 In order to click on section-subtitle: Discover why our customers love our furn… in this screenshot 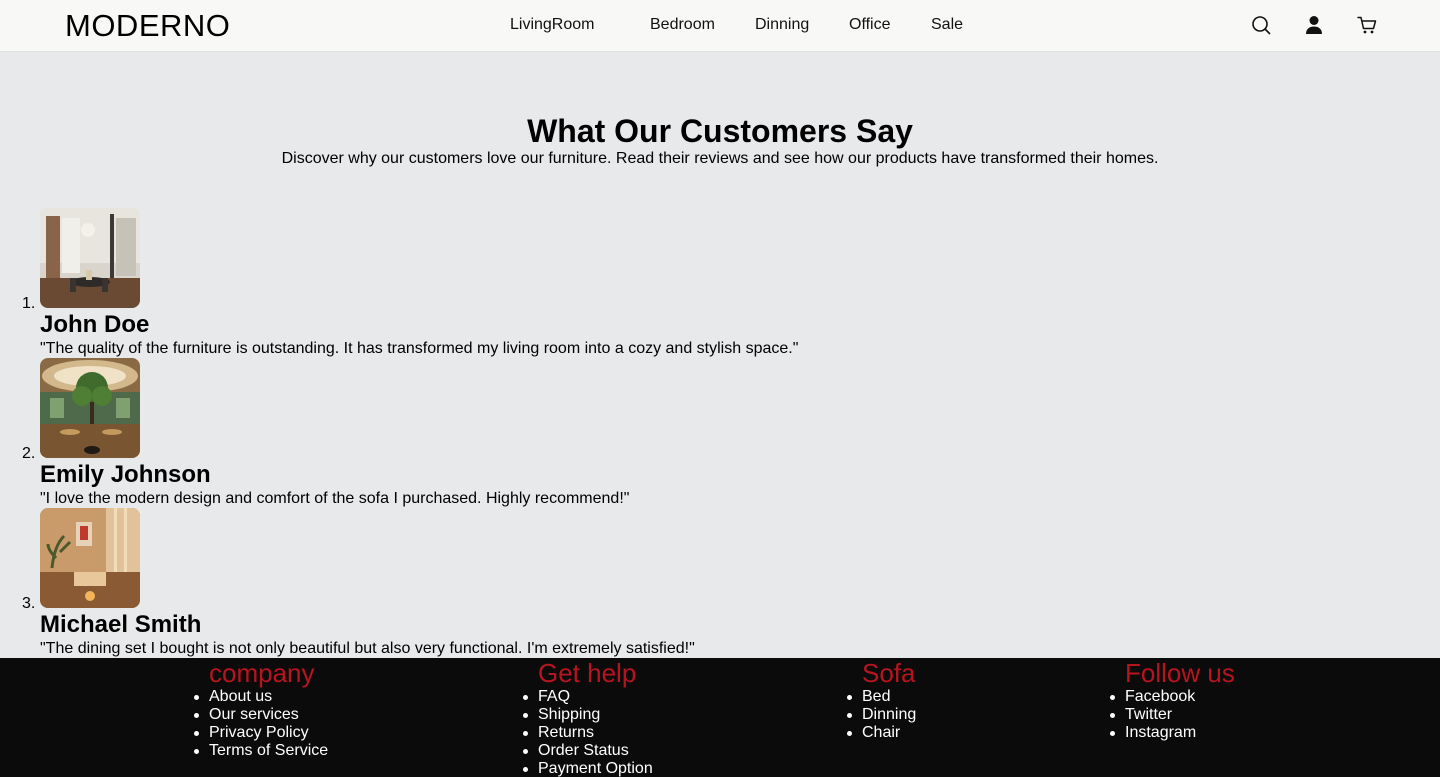, I will do `click(720, 158)`.